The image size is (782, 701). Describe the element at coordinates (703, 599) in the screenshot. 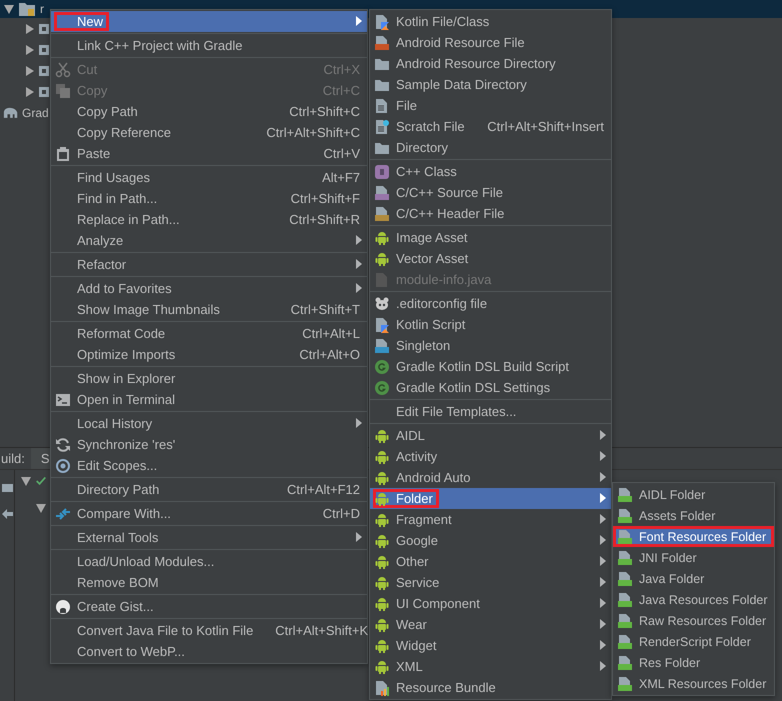

I see `menu-item-label: Java Resources Folder` at that location.